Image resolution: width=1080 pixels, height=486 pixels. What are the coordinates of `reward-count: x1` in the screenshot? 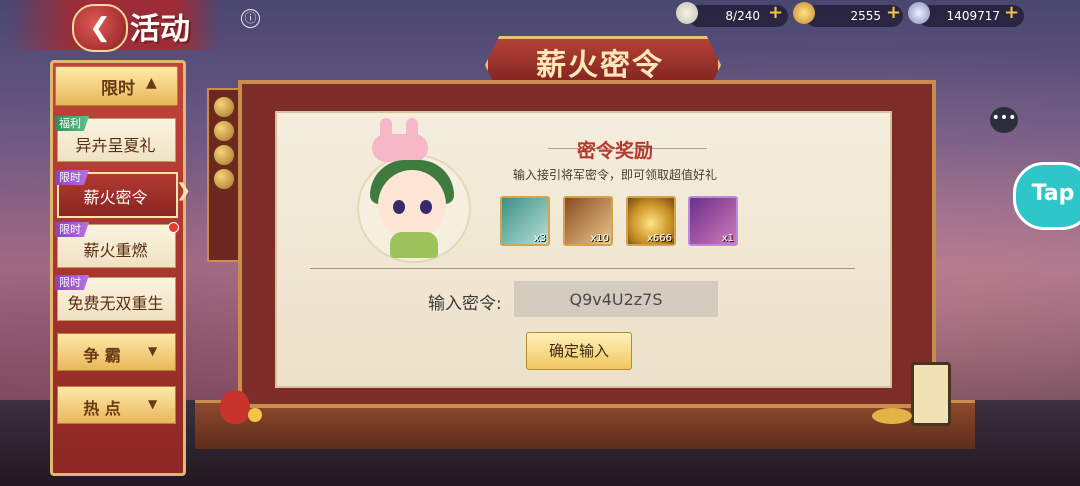 It's located at (727, 238).